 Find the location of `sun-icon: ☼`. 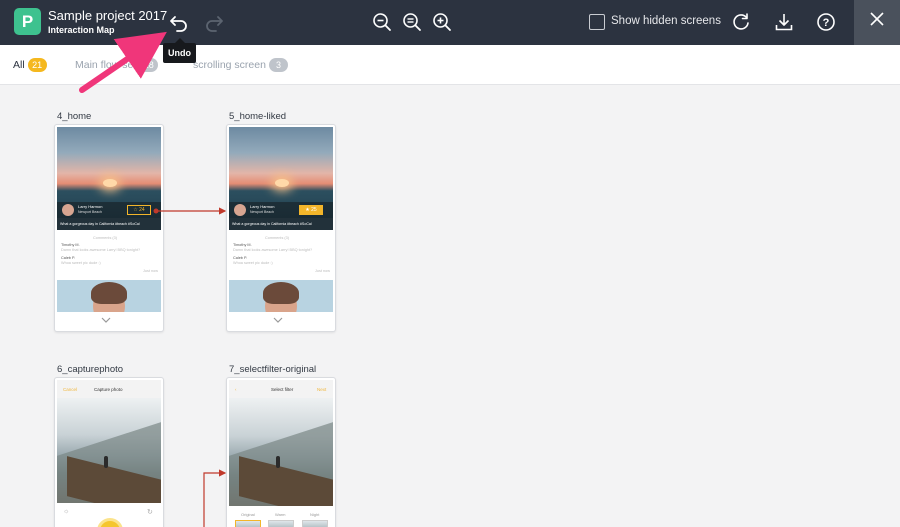

sun-icon: ☼ is located at coordinates (66, 511).